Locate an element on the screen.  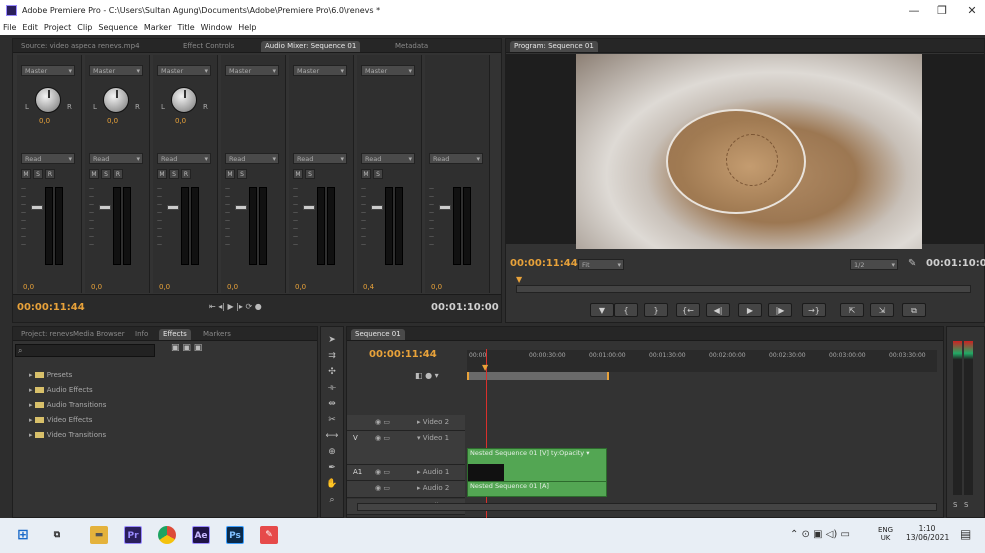
file-explorer-icon: ▬ is located at coordinates (99, 535).